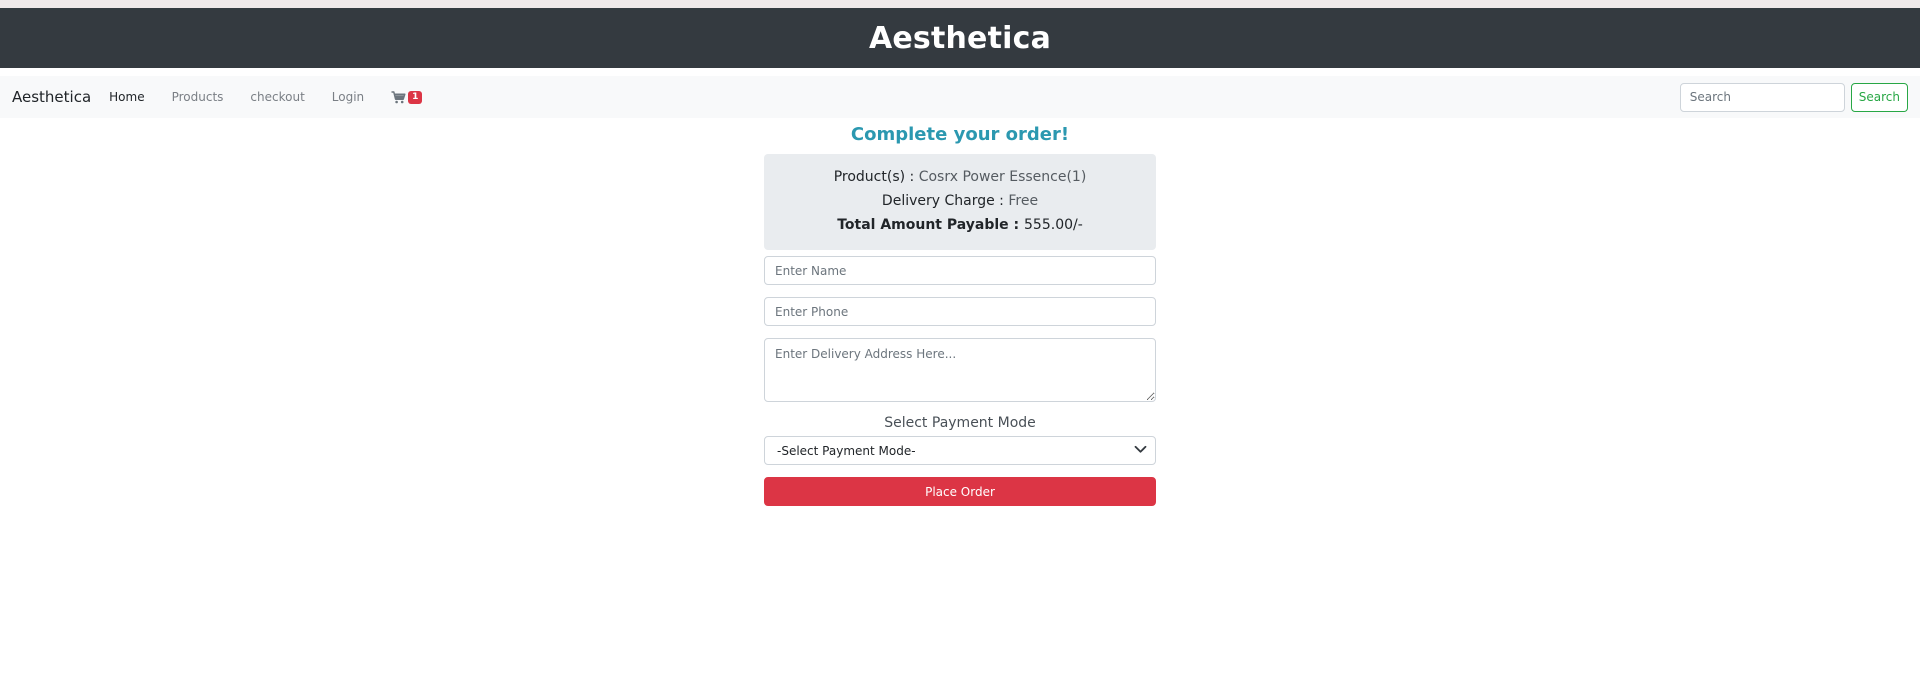 The image size is (1920, 682). Describe the element at coordinates (945, 201) in the screenshot. I see `delivery-label: Delivery Charge :` at that location.